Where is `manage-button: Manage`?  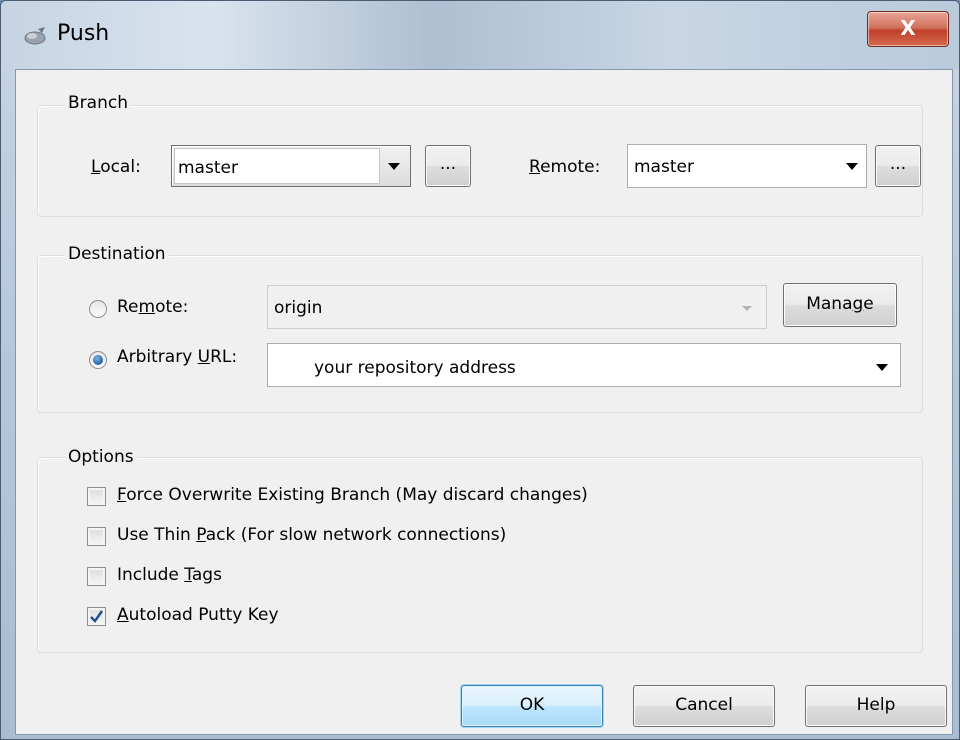 manage-button: Manage is located at coordinates (840, 305).